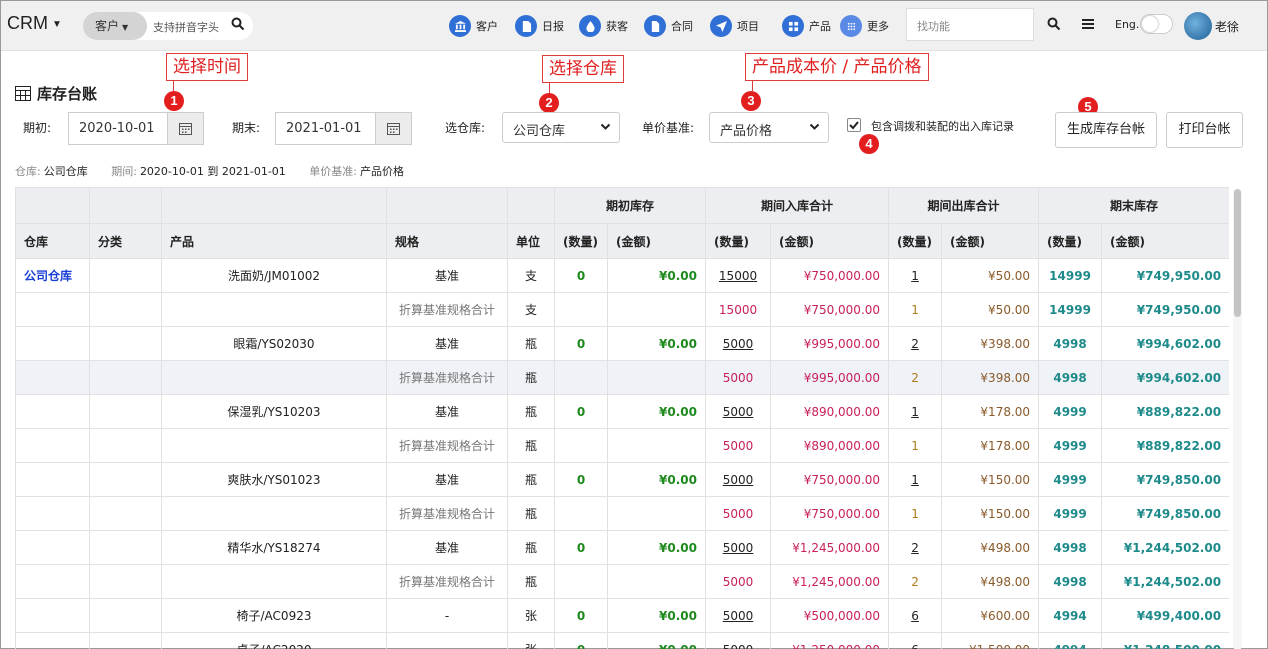 The width and height of the screenshot is (1268, 649). I want to click on brand-menu: CRM ▼, so click(34, 23).